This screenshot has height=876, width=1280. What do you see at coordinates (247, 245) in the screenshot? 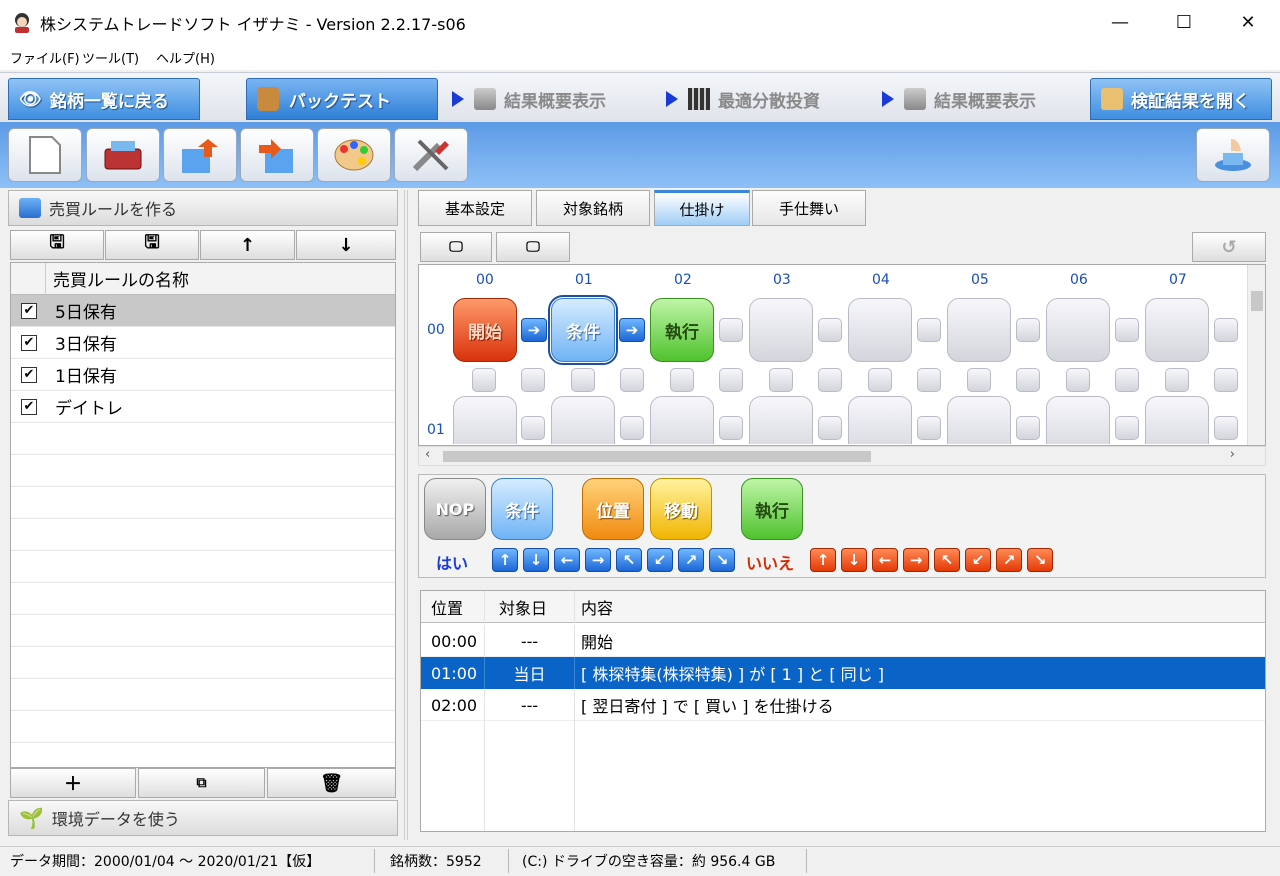
I see `move-up-button: ↑` at bounding box center [247, 245].